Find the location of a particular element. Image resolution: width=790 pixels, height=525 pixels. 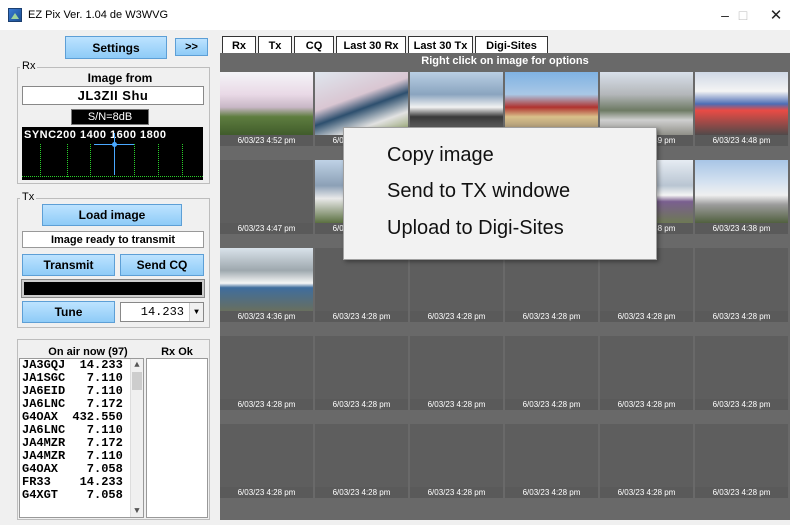

send-cq-button: Send CQ is located at coordinates (162, 265).